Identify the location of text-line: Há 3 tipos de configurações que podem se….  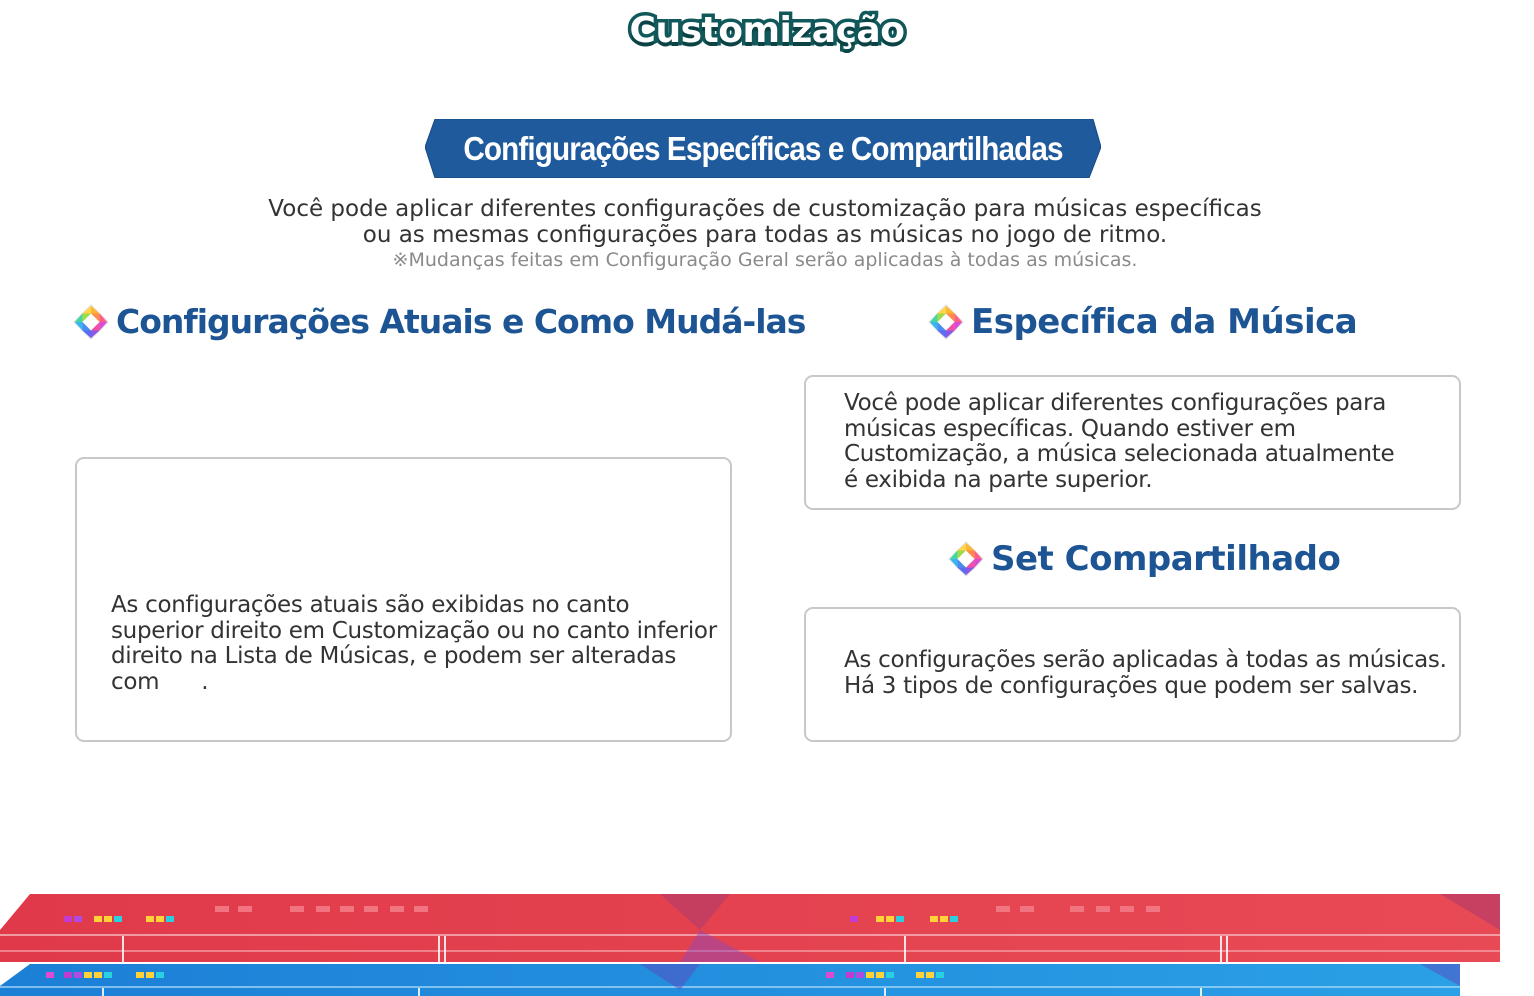
(1131, 685).